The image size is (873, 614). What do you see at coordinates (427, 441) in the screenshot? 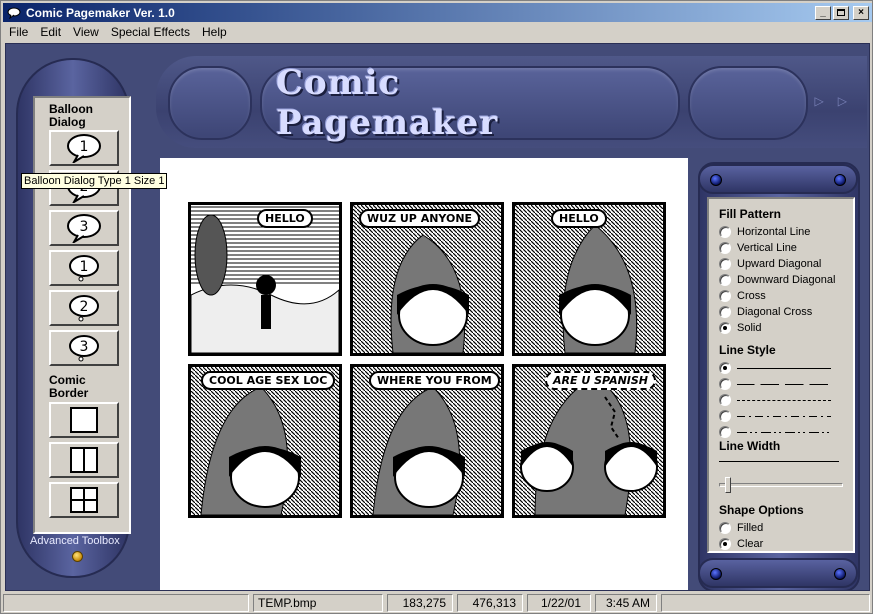
I see `comic-panel-5: WHERE YOU FROM` at bounding box center [427, 441].